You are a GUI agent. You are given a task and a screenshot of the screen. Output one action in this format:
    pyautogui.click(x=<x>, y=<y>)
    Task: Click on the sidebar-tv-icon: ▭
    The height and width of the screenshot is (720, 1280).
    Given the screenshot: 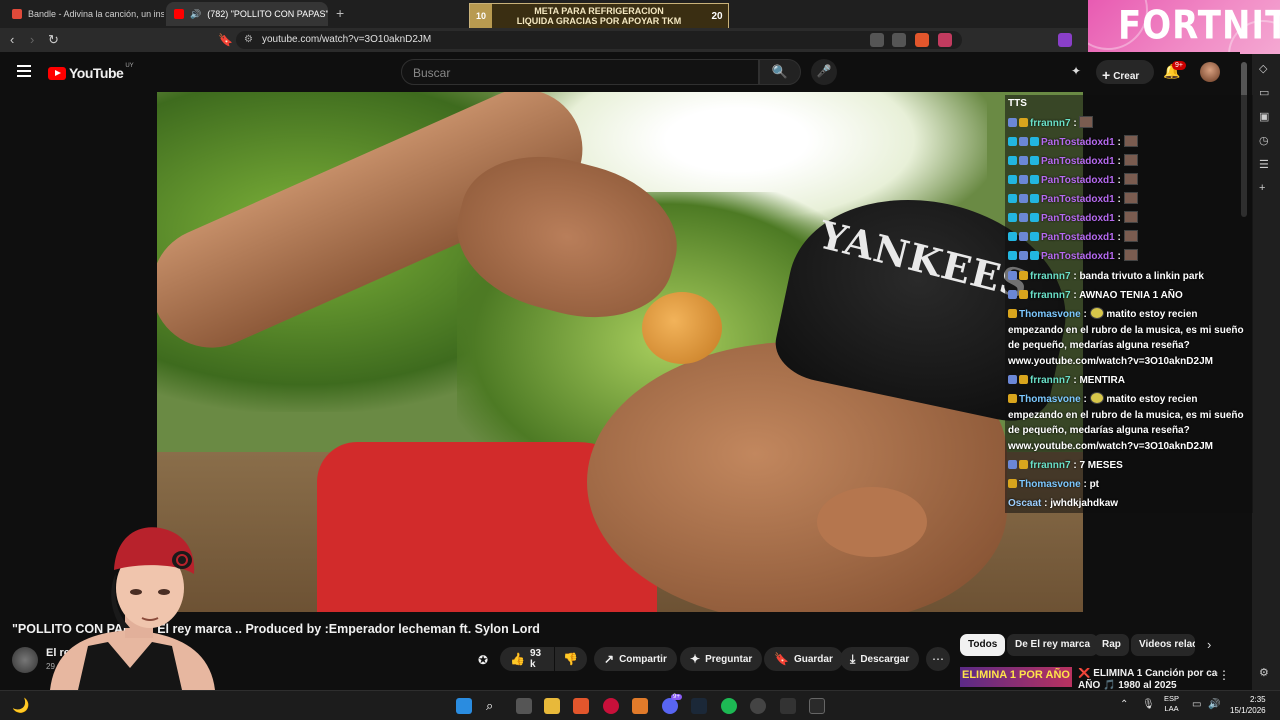 What is the action you would take?
    pyautogui.click(x=1264, y=92)
    